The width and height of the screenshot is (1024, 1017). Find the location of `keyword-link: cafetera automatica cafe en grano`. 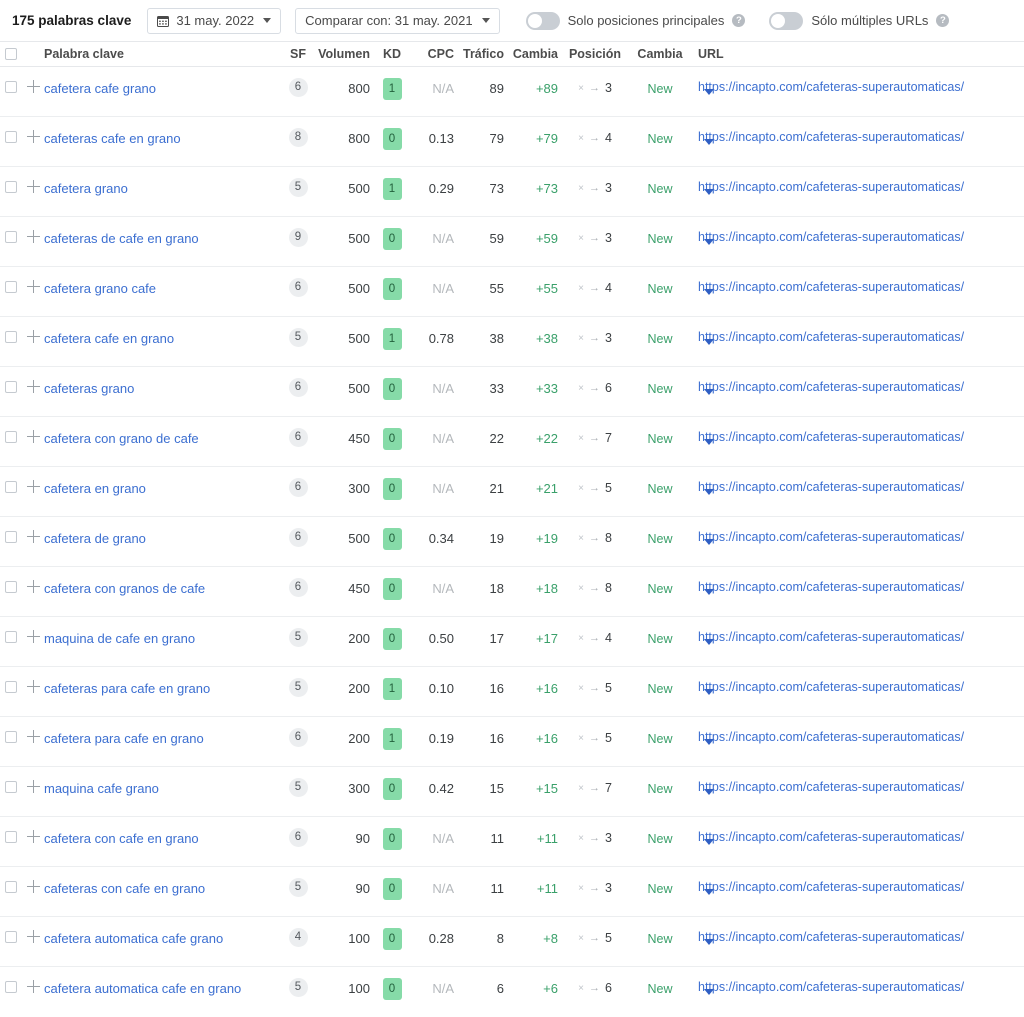

keyword-link: cafetera automatica cafe en grano is located at coordinates (142, 988).